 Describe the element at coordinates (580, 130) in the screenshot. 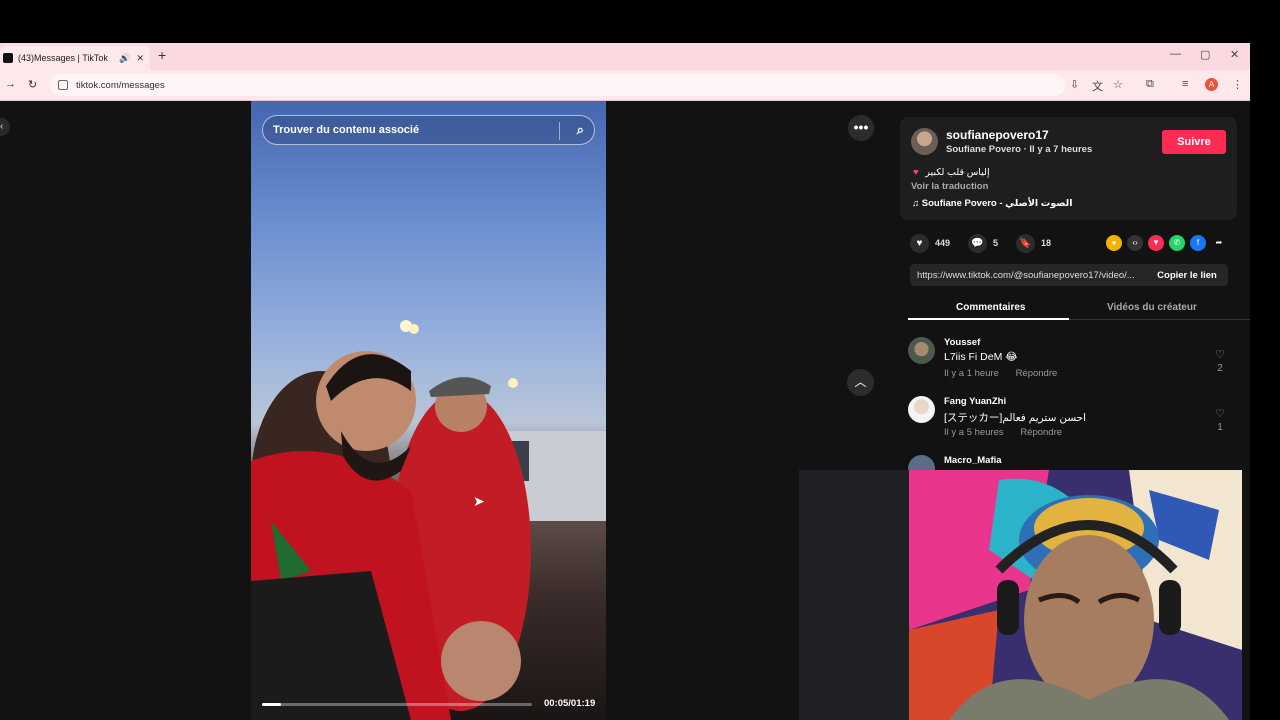

I see `search-icon: ⌕` at that location.